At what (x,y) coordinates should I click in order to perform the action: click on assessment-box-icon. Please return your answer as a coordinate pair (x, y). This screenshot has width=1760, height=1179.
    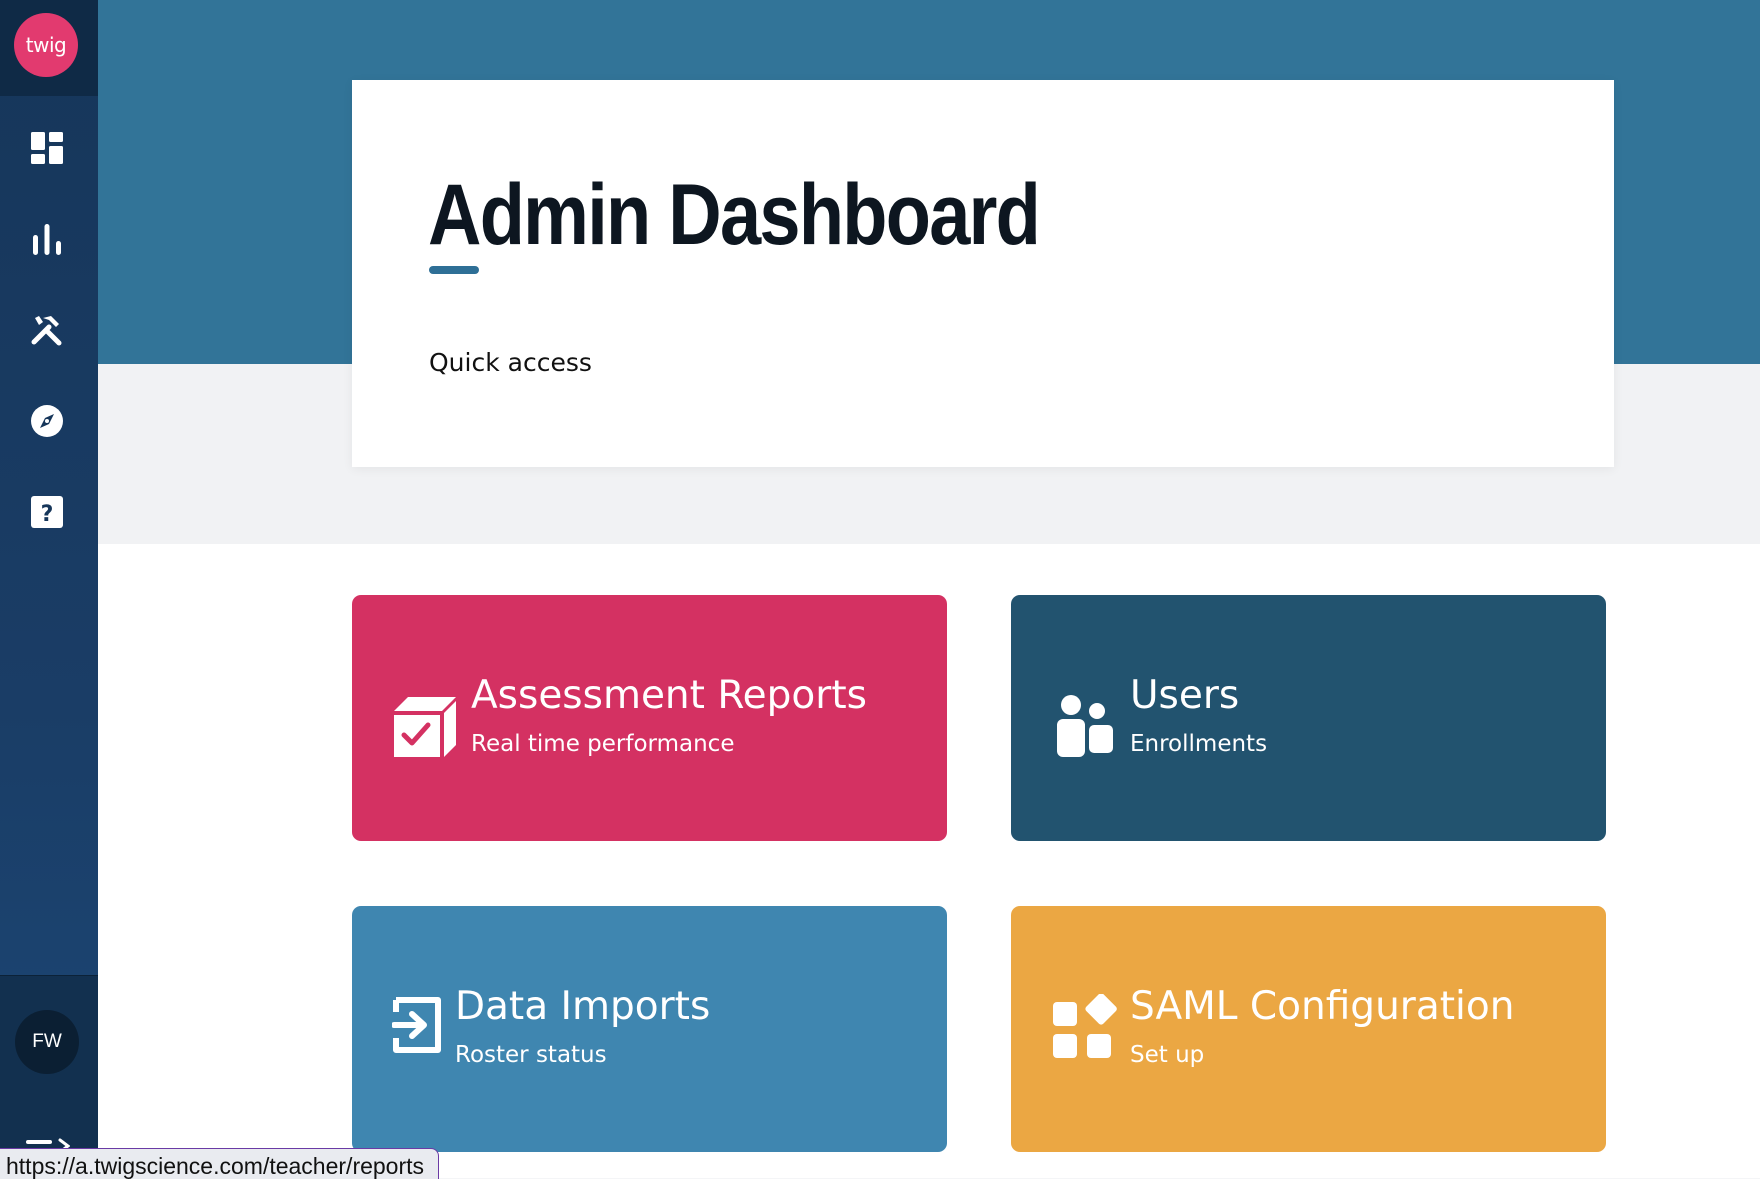
    Looking at the image, I should click on (425, 727).